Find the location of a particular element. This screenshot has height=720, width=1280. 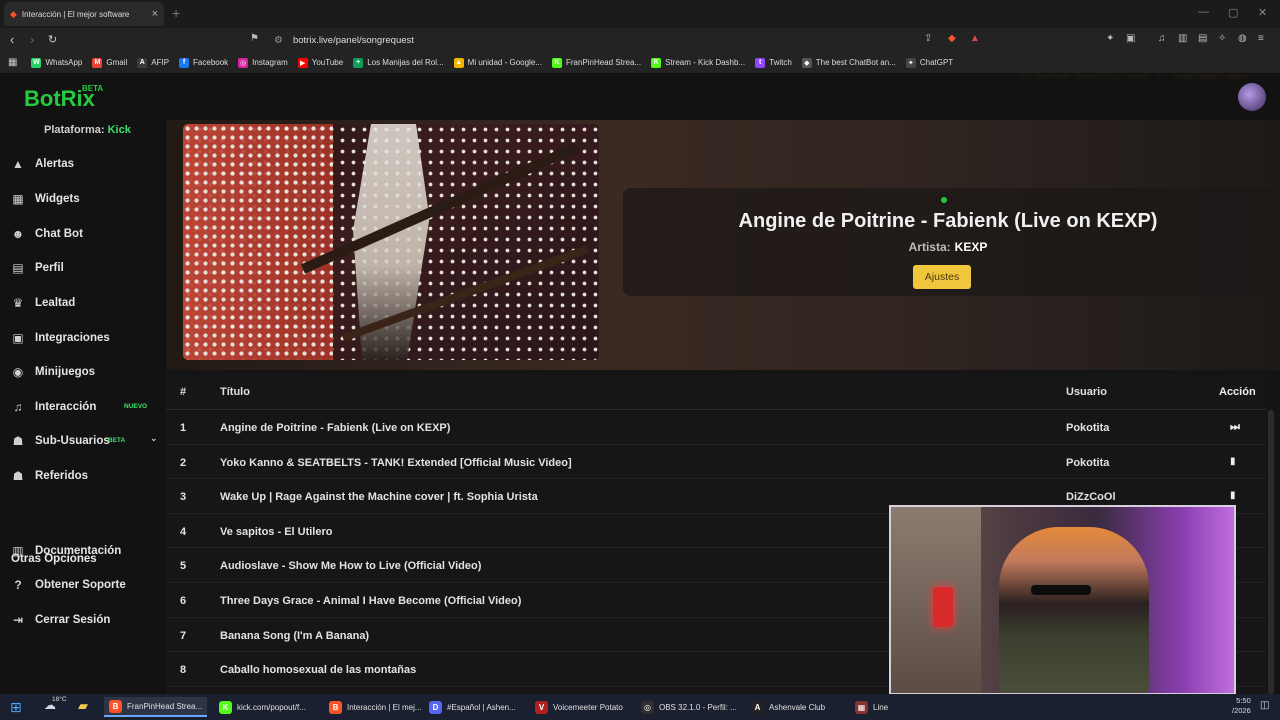

brave-rewards-icon: ▲ is located at coordinates (975, 38).